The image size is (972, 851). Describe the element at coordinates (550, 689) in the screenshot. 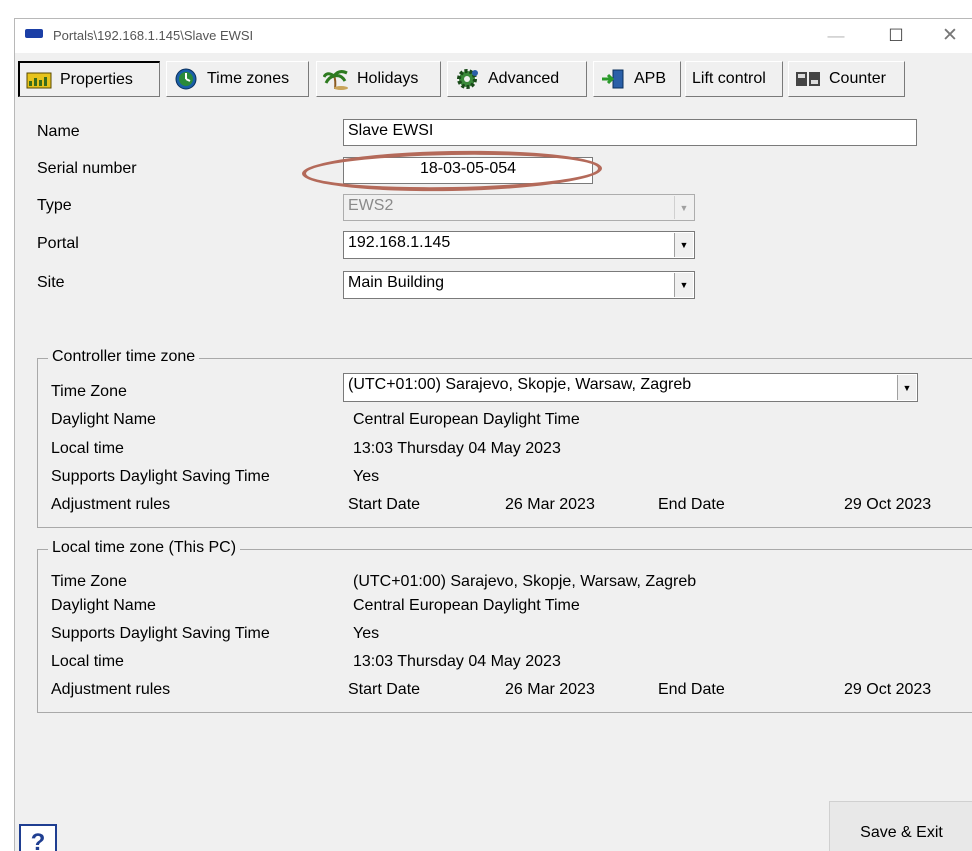

I see `local-start-value: 26 Mar 2023` at that location.